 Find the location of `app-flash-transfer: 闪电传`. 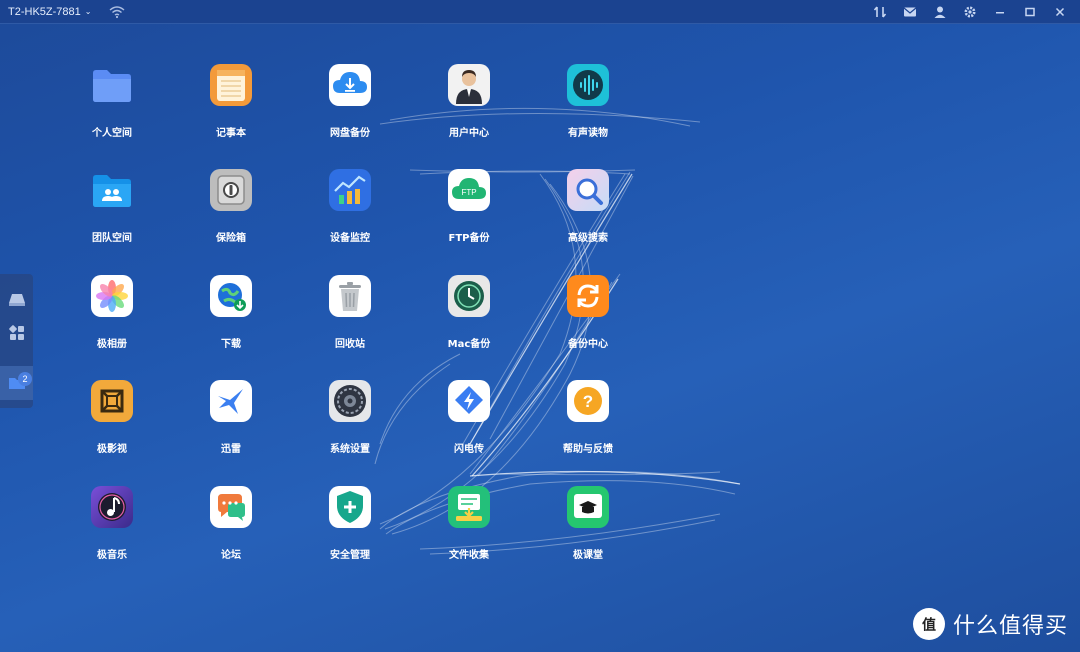

app-flash-transfer: 闪电传 is located at coordinates (469, 425).